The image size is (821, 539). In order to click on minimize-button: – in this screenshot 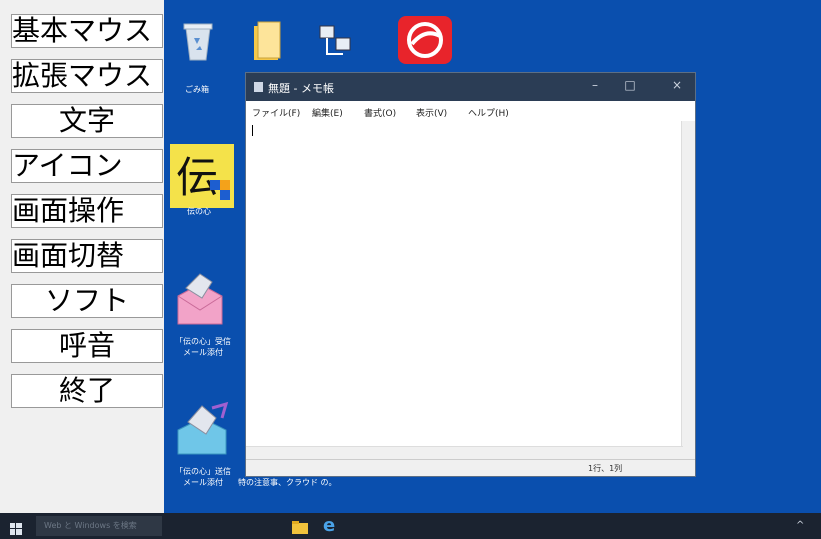, I will do `click(595, 85)`.